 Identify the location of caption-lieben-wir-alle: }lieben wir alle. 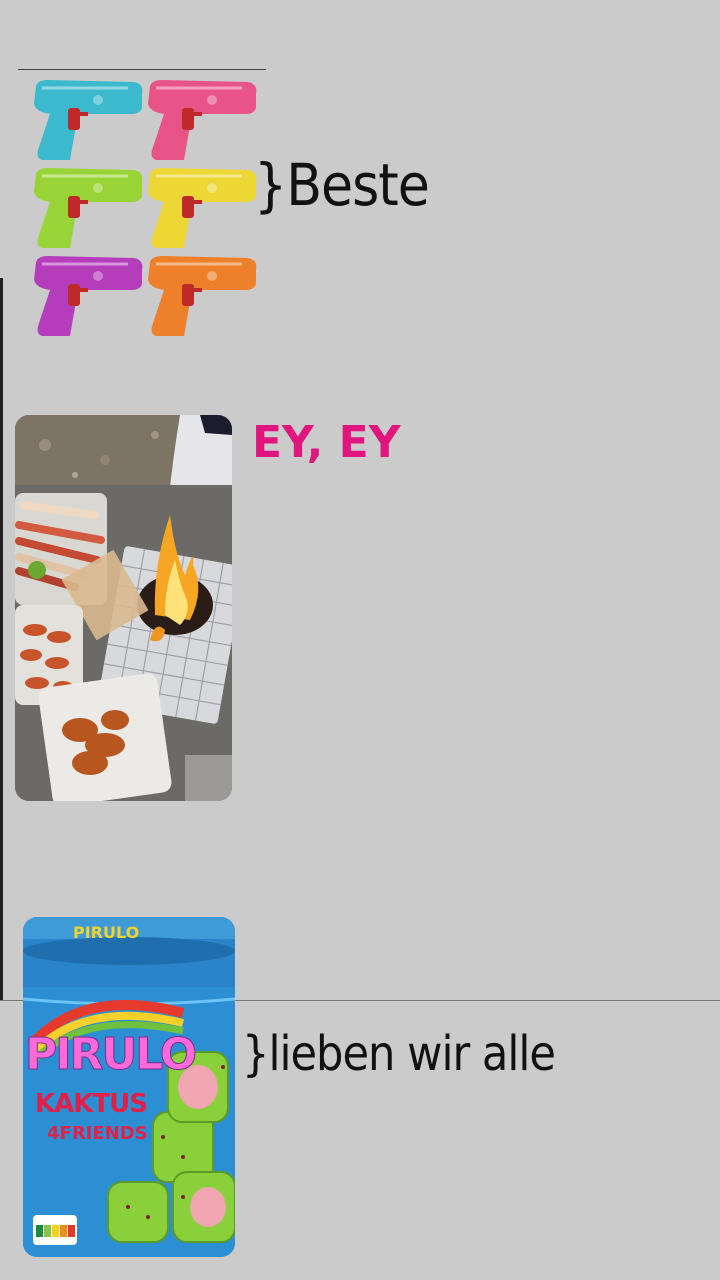
(399, 1054).